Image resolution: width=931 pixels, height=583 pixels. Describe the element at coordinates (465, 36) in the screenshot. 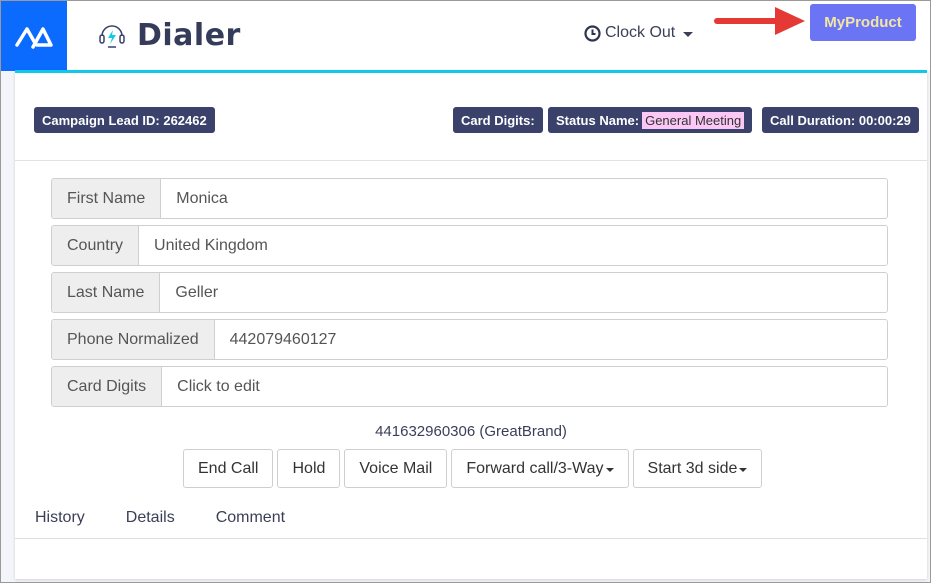

I see `top-bar: Dialer Clock Out MyProduct` at that location.